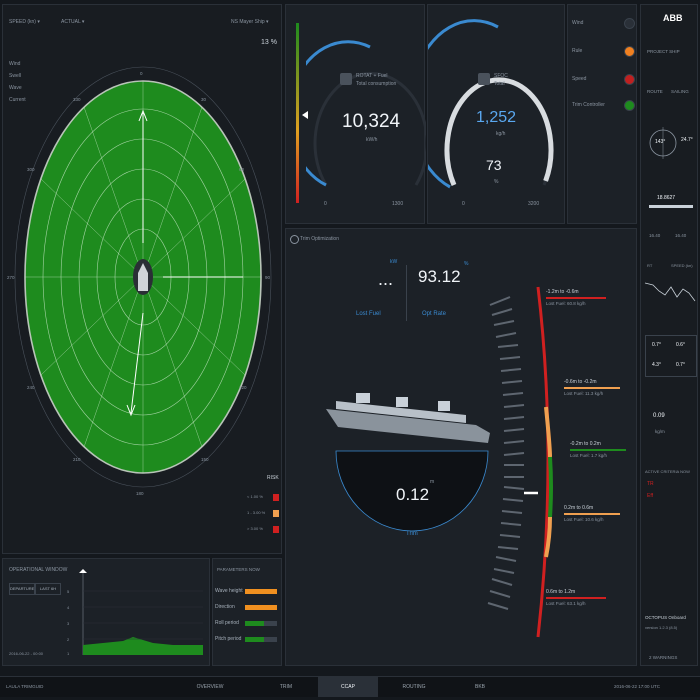 This screenshot has height=700, width=700. Describe the element at coordinates (496, 117) in the screenshot. I see `sfoc-value: 1,252` at that location.